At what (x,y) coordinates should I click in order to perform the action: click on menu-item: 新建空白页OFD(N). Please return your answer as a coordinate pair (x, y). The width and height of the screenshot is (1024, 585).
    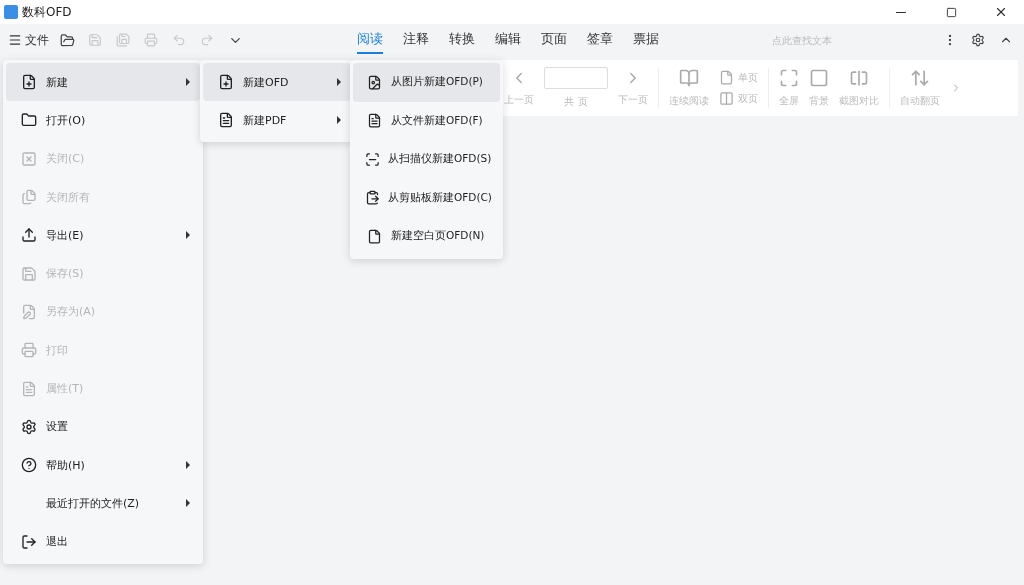
    Looking at the image, I should click on (426, 236).